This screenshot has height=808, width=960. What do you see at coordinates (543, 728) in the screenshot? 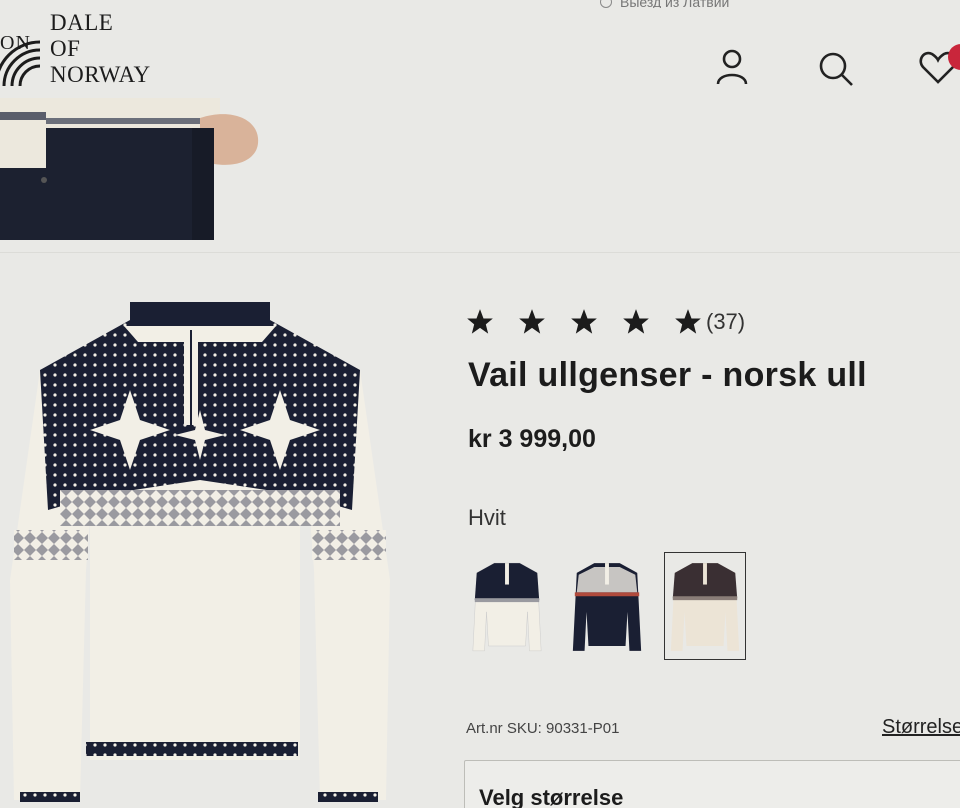
I see `product-sku: Art.nr SKU: 90331-P01` at bounding box center [543, 728].